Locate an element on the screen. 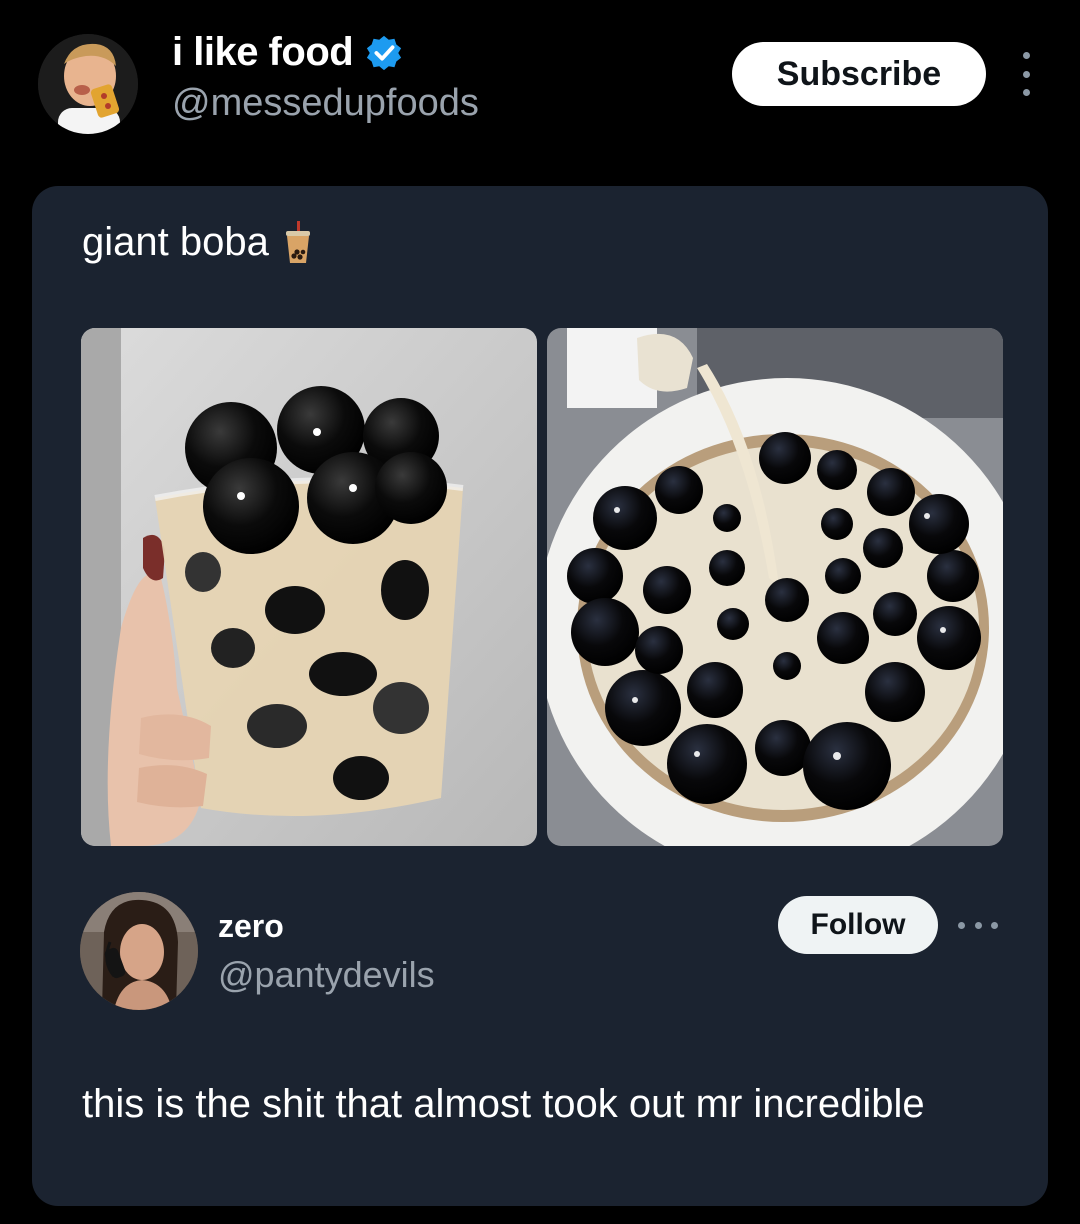  author-handle: @messedupfoods is located at coordinates (325, 103).